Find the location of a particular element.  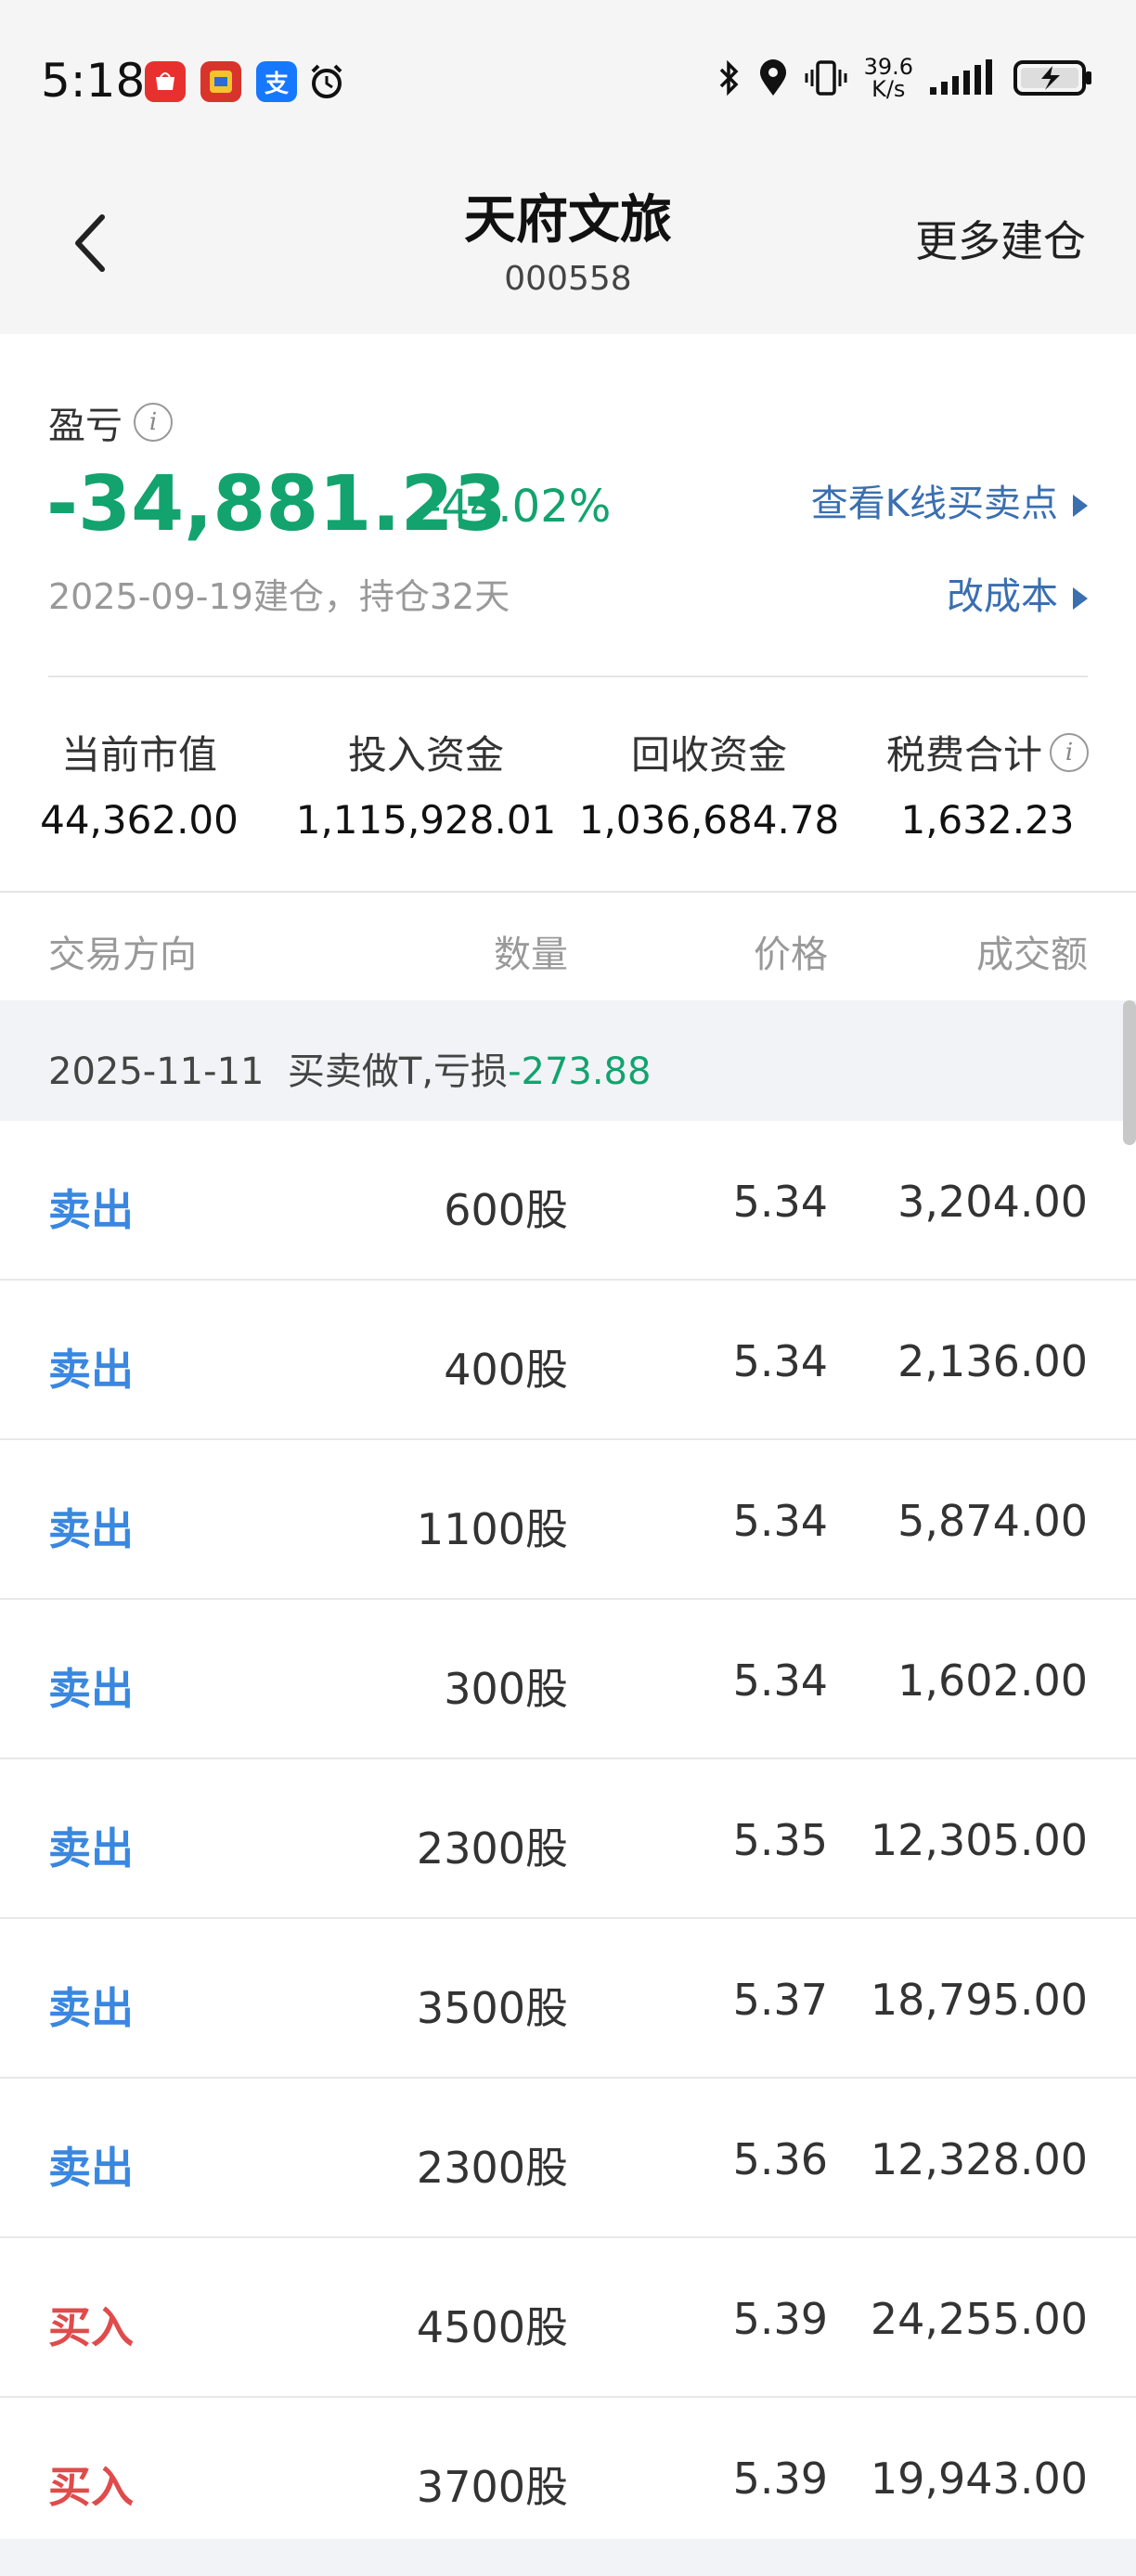

trade-quantity: 3700股 is located at coordinates (492, 2487).